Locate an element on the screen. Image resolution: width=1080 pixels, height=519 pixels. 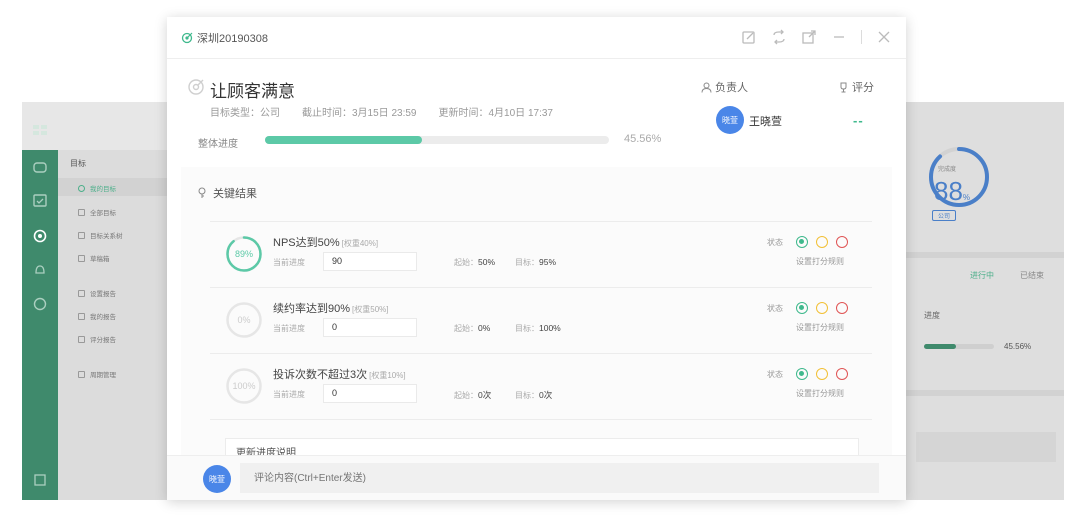
background-detail-panel: 完成度 88% 公司 进行中 已结束 进度 45.56% is located at coordinates (985, 301).